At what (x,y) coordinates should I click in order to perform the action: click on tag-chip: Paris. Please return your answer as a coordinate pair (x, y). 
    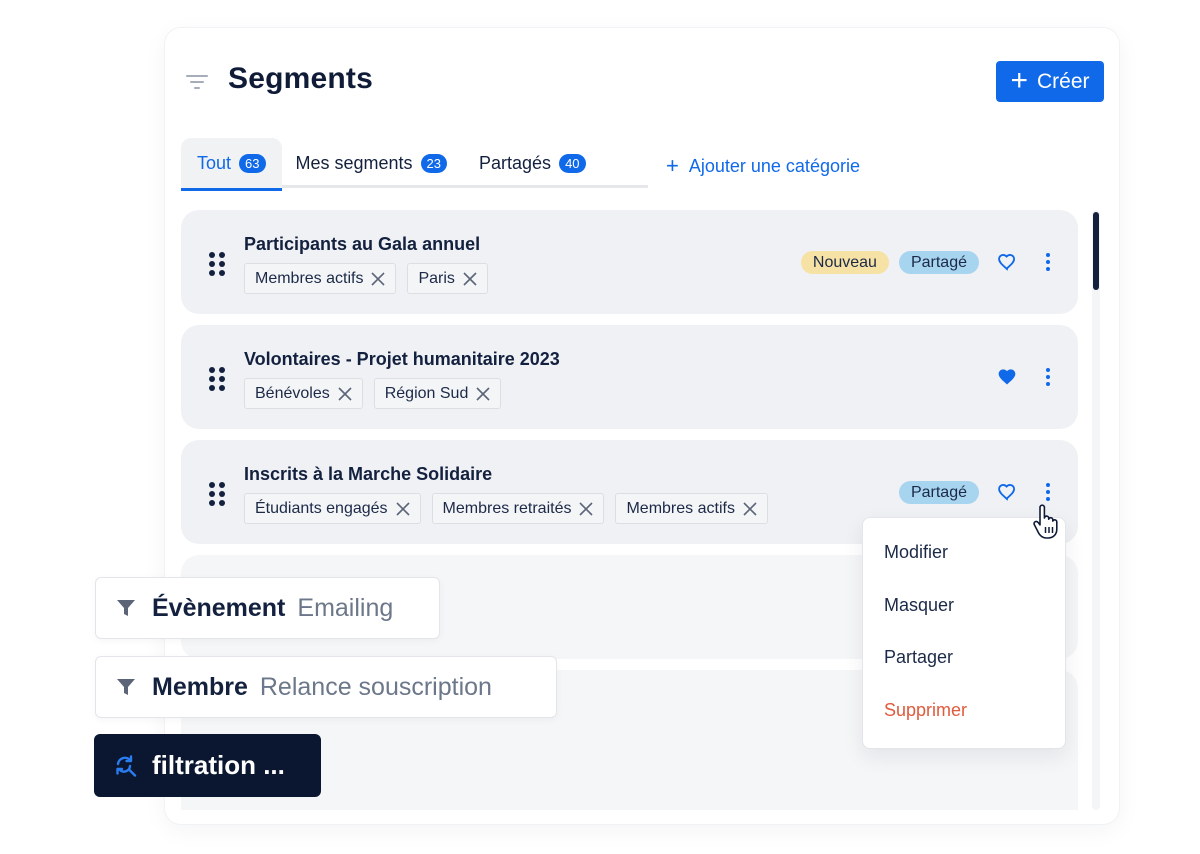
    Looking at the image, I should click on (447, 278).